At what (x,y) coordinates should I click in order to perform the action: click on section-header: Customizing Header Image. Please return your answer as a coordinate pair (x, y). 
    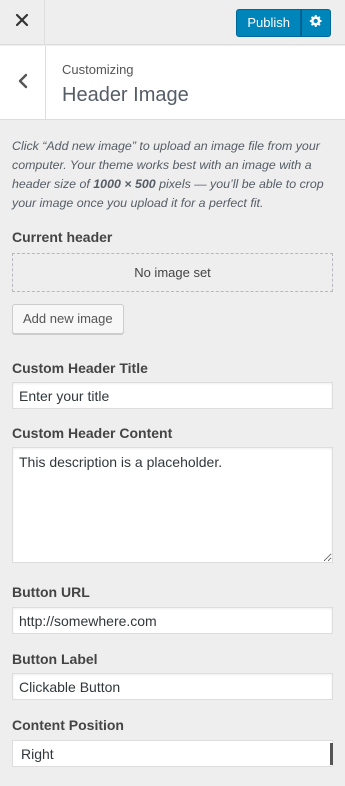
    Looking at the image, I should click on (172, 83).